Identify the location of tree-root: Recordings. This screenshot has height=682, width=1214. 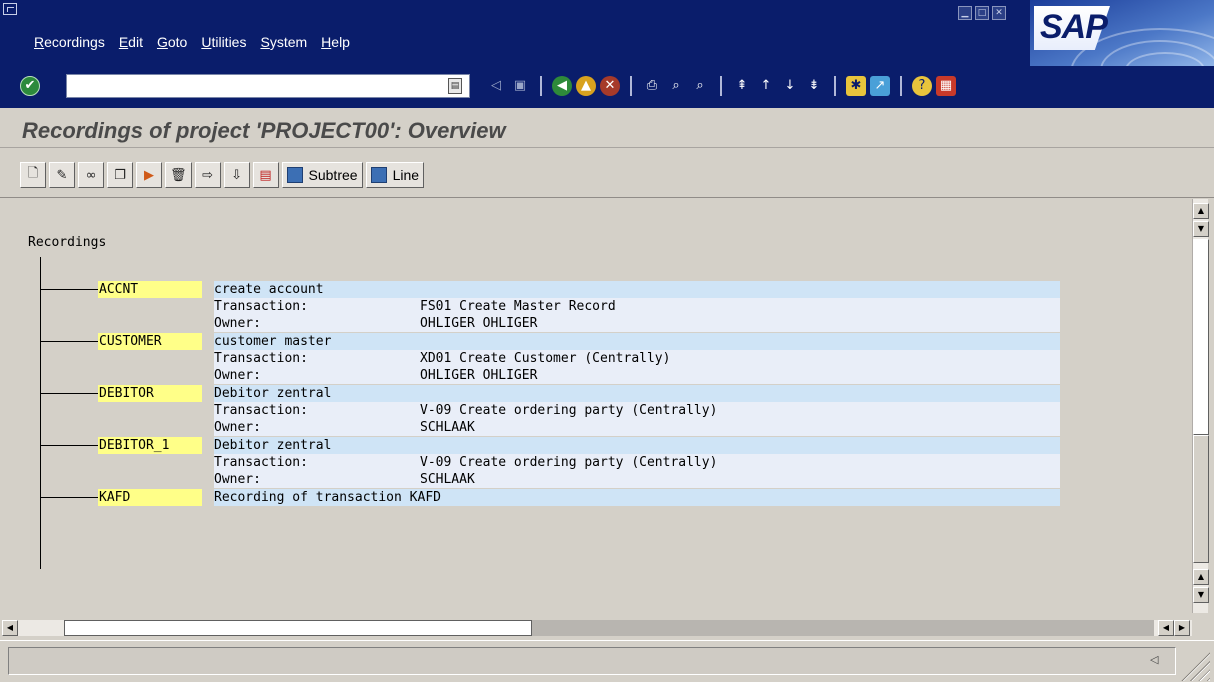
(67, 242).